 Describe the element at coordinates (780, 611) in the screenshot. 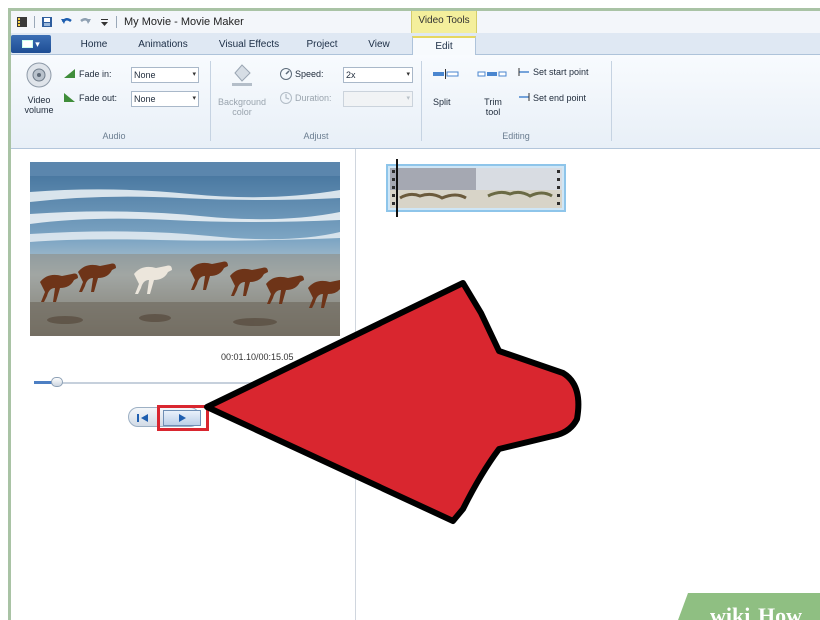

I see `watermark-how: How` at that location.